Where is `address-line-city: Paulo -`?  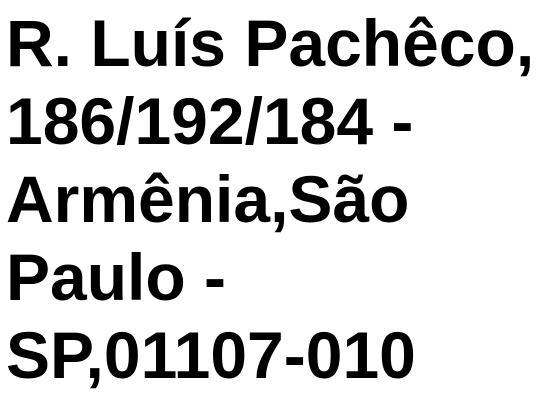
address-line-city: Paulo - is located at coordinates (116, 277).